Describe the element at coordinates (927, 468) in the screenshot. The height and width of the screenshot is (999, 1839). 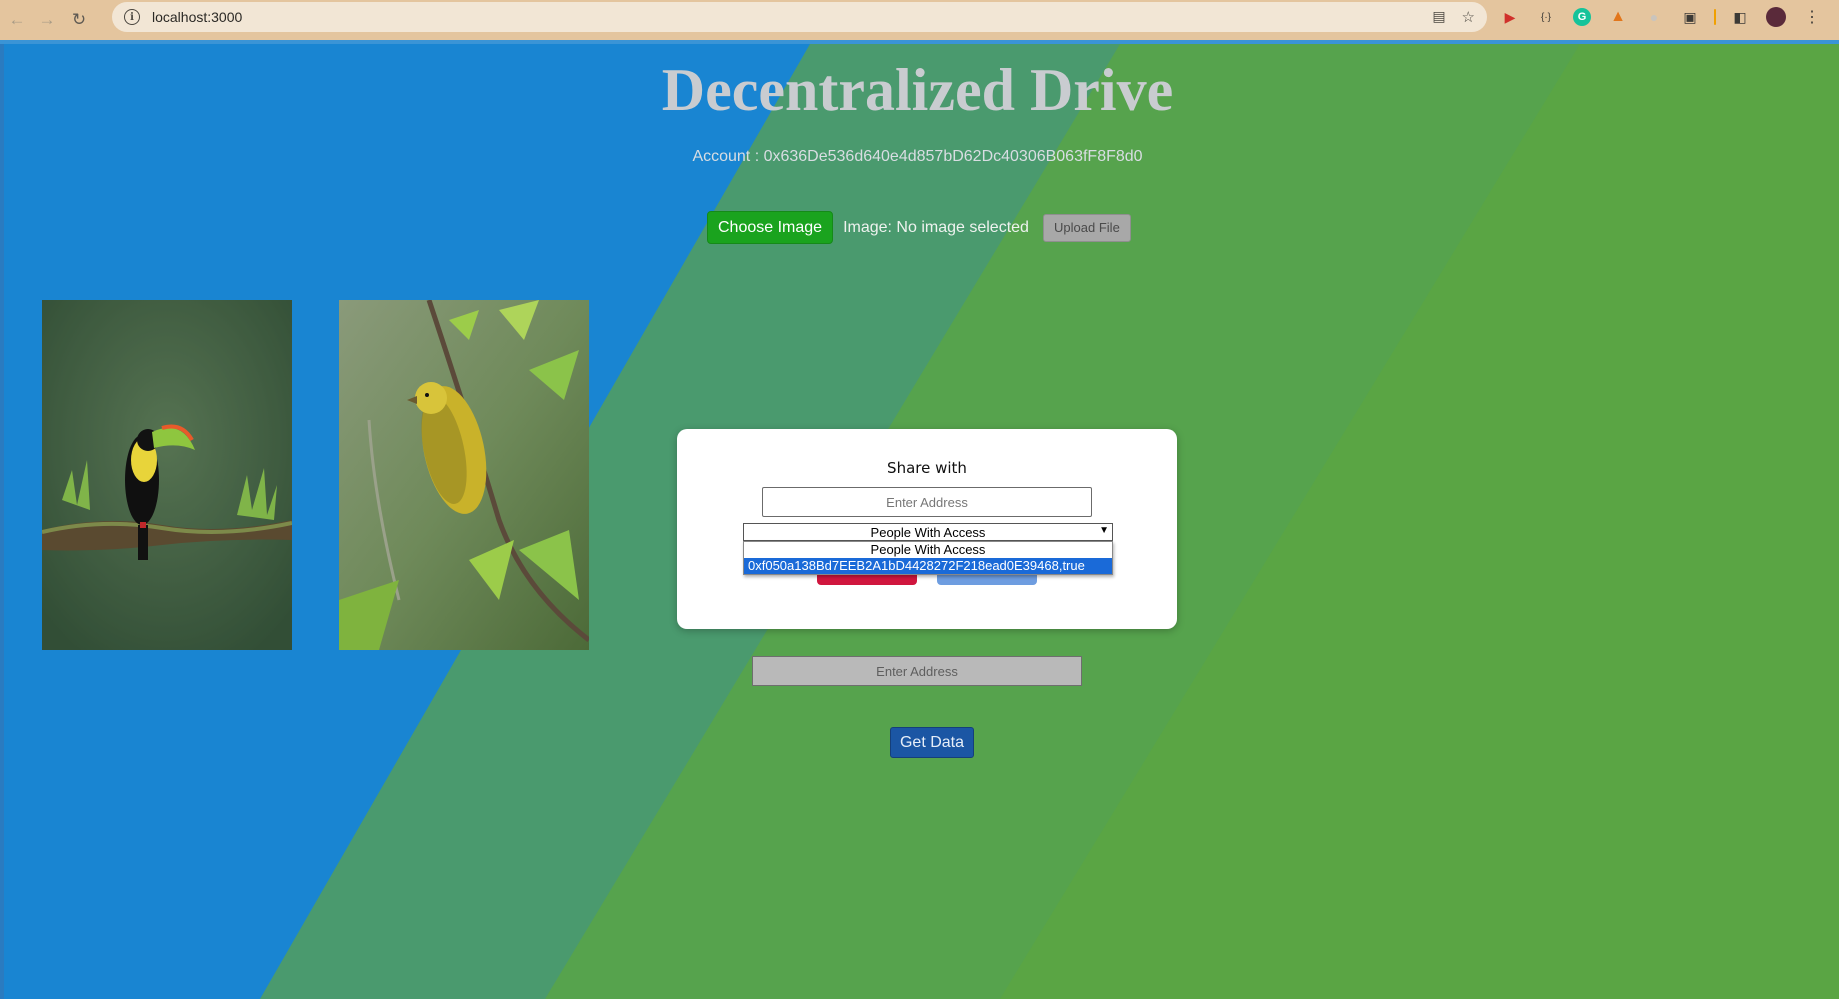
I see `share-modal-title: Share with` at that location.